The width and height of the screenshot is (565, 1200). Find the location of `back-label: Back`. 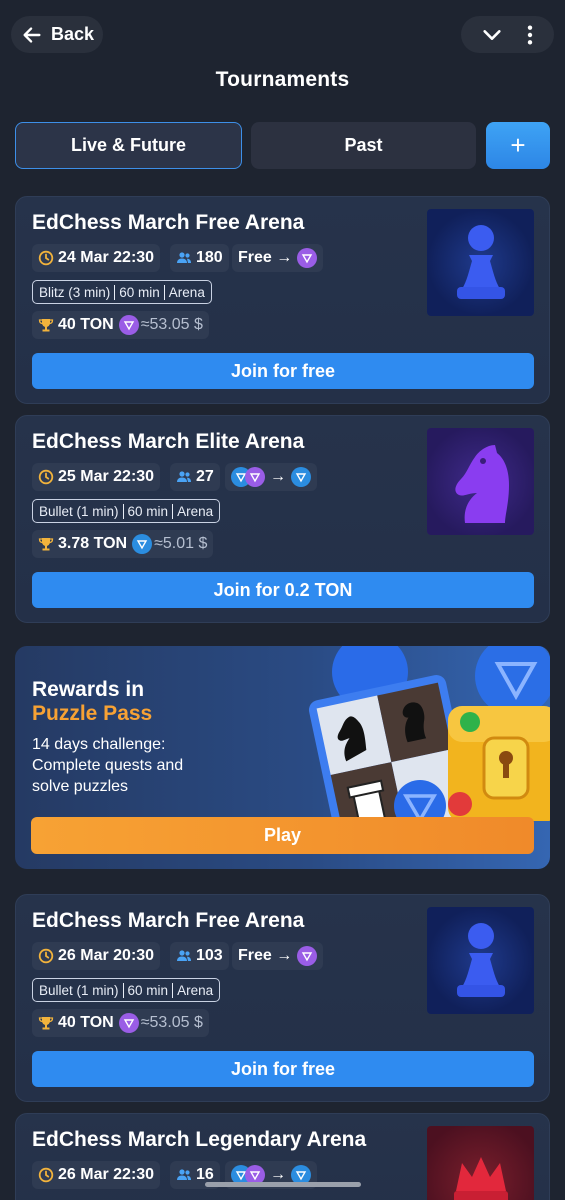

back-label: Back is located at coordinates (73, 34).